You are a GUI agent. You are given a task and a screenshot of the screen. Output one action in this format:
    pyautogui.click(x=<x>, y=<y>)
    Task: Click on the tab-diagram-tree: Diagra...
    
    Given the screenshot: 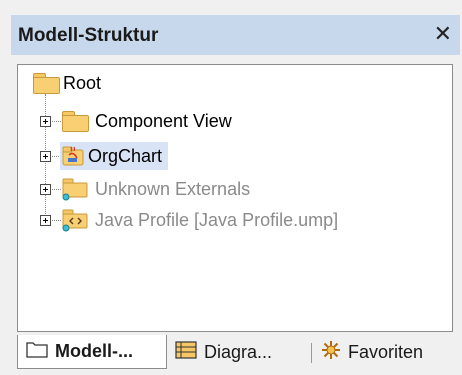 What is the action you would take?
    pyautogui.click(x=240, y=352)
    